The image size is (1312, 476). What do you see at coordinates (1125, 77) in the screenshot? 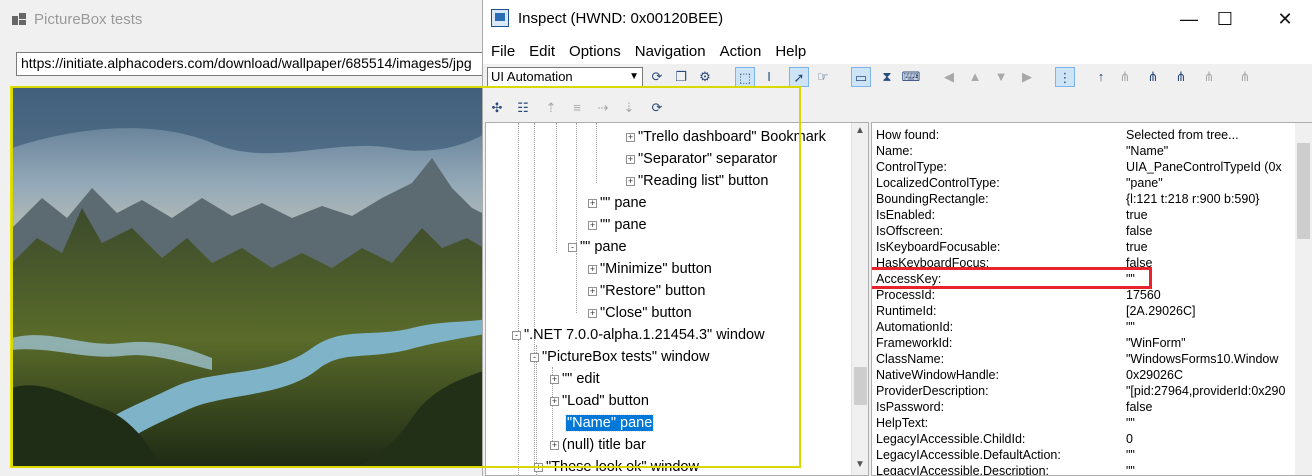
I see `first-child-icon: ⋔` at bounding box center [1125, 77].